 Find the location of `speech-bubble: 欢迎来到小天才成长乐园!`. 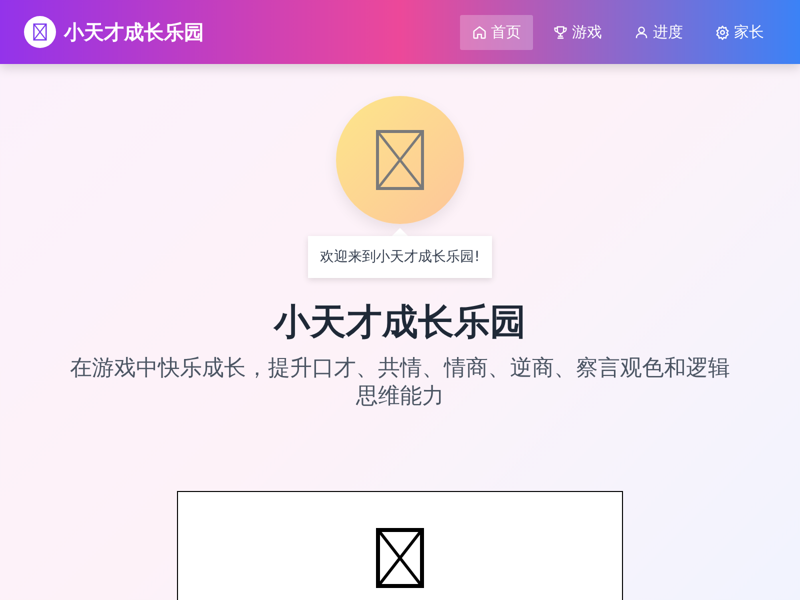

speech-bubble: 欢迎来到小天才成长乐园! is located at coordinates (400, 257).